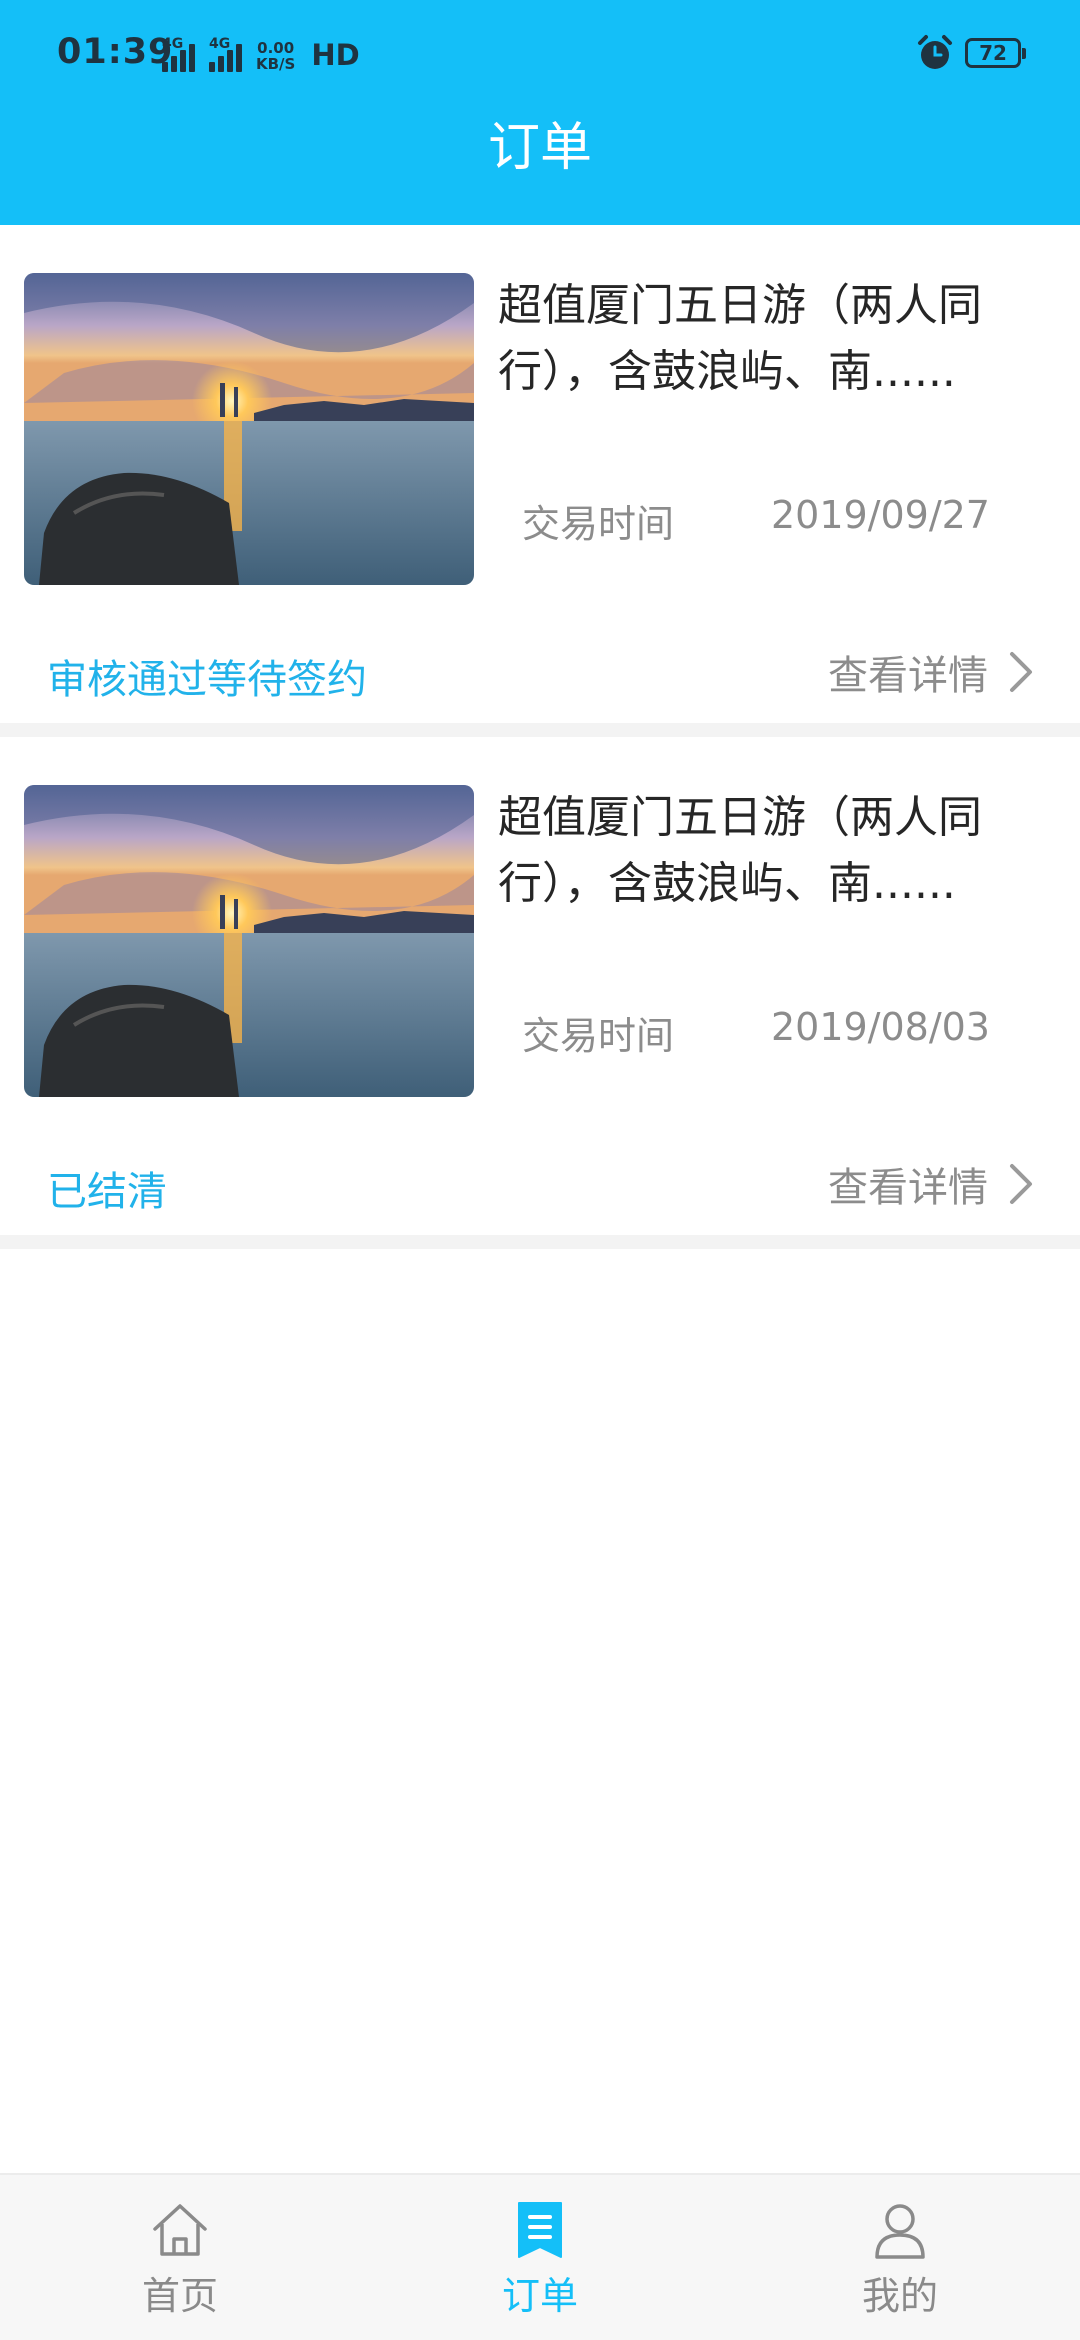 This screenshot has height=2340, width=1080. What do you see at coordinates (880, 1027) in the screenshot?
I see `order-date: 2019/08/03` at bounding box center [880, 1027].